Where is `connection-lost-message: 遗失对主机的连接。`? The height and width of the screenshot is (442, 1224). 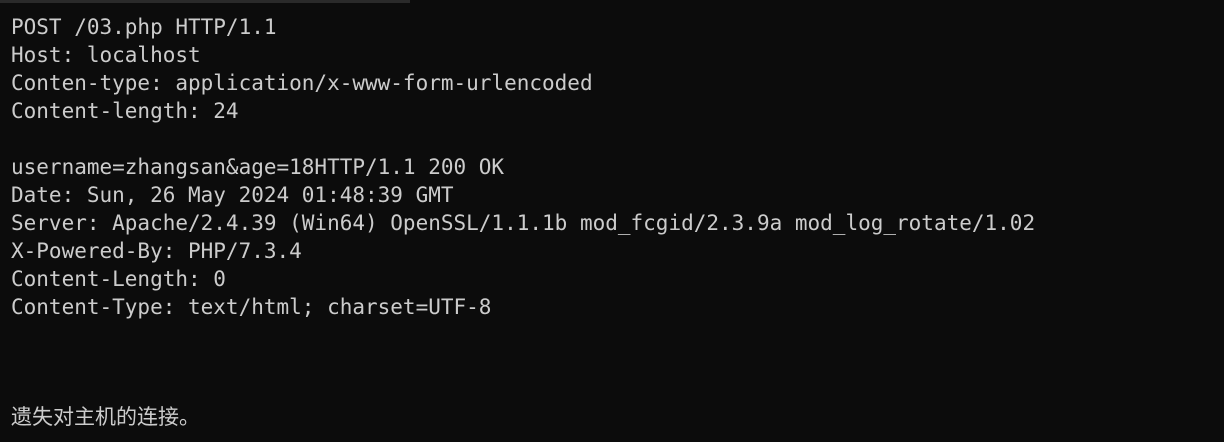 connection-lost-message: 遗失对主机的连接。 is located at coordinates (105, 417).